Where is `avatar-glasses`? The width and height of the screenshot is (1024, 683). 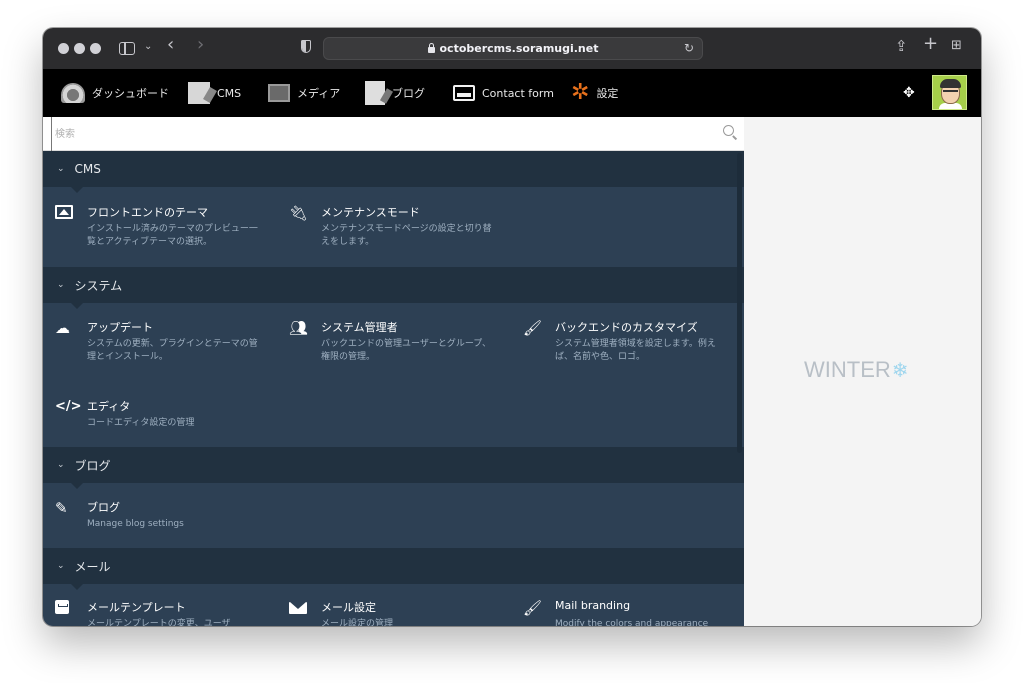 avatar-glasses is located at coordinates (950, 92).